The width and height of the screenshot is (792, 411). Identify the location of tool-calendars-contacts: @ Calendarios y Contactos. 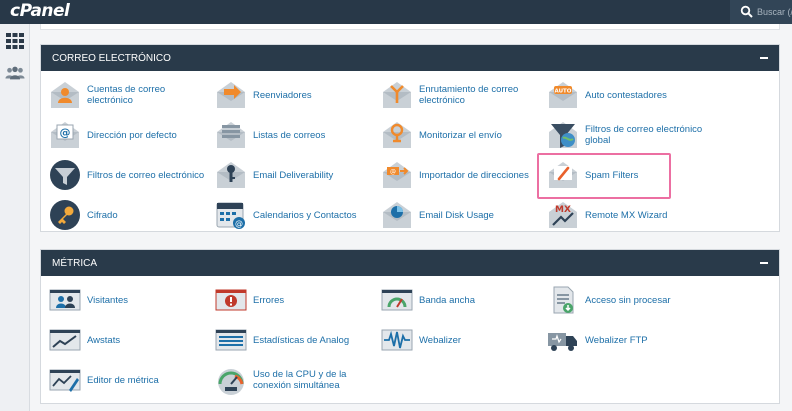
(290, 215).